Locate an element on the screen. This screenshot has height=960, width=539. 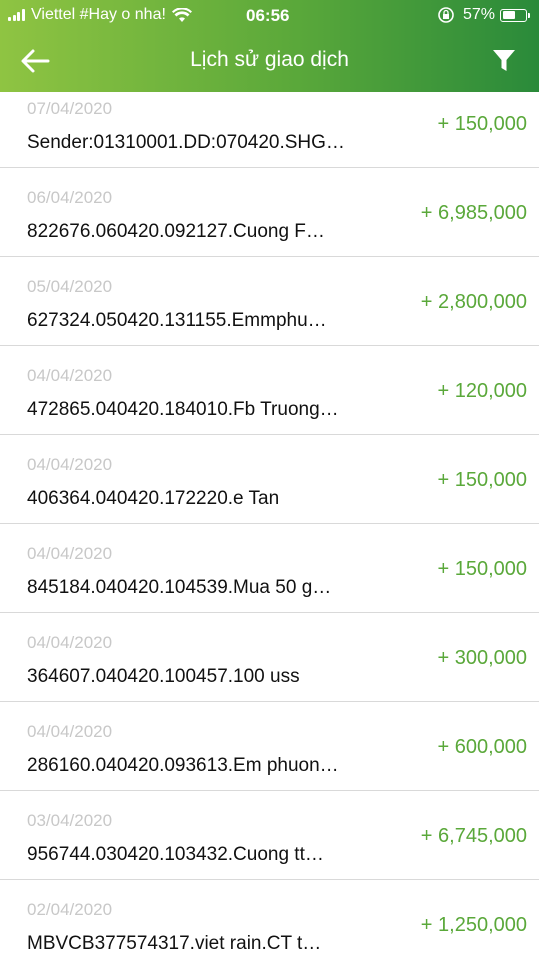
transaction-description: 364607.040420.100457.100 uss is located at coordinates (163, 676).